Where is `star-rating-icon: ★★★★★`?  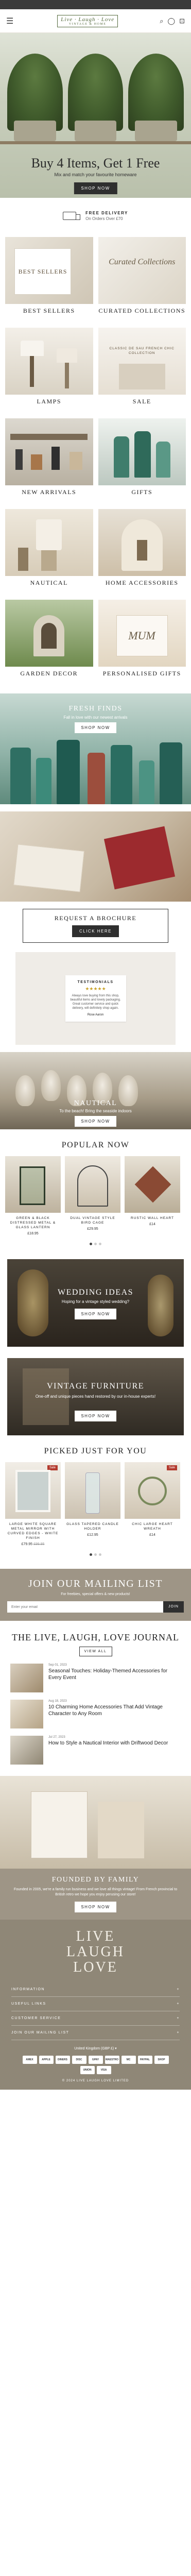 star-rating-icon: ★★★★★ is located at coordinates (95, 988).